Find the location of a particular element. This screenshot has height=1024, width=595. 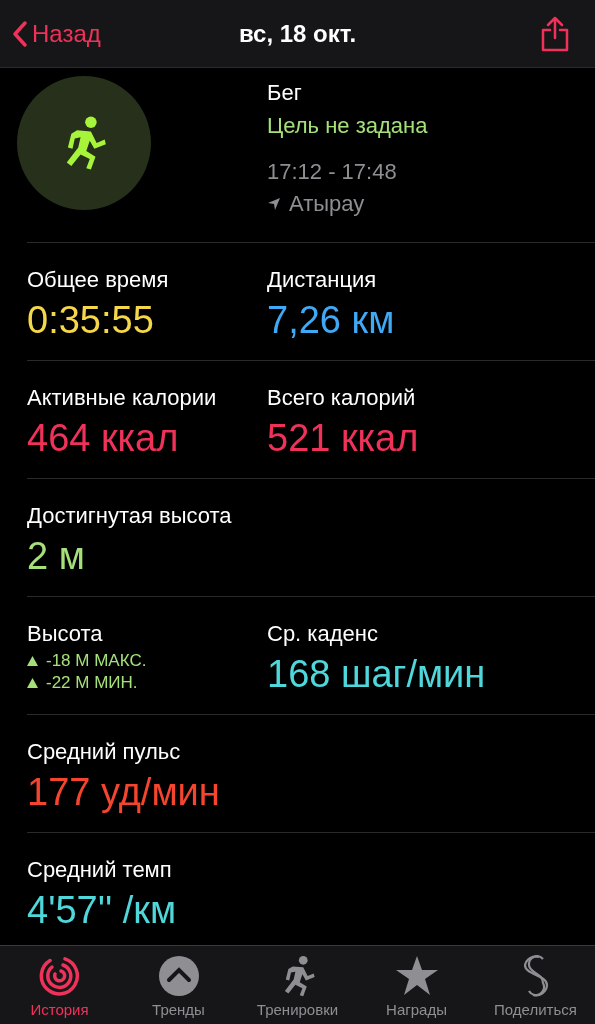

metric-label: Всего калорий is located at coordinates (342, 398).